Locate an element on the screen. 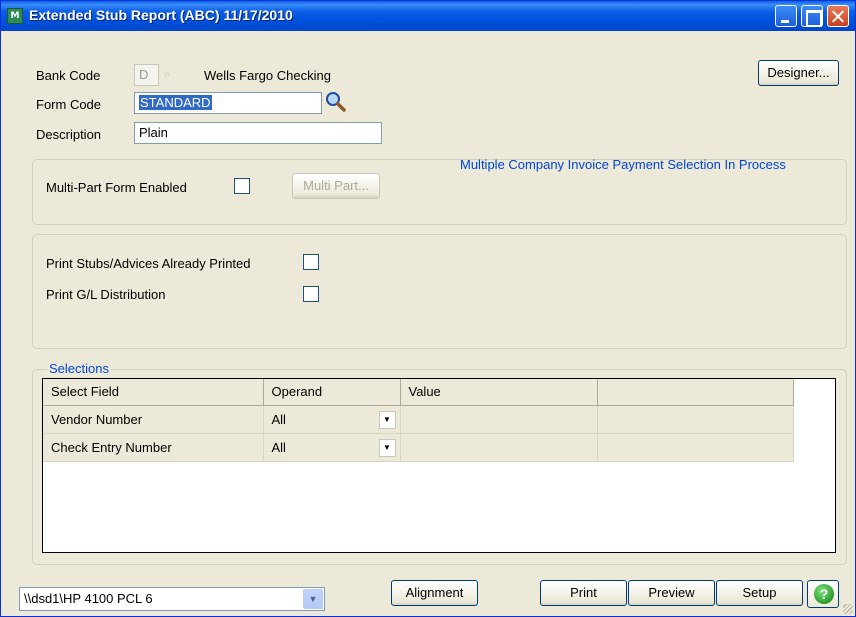  multipart-enabled-checkbox is located at coordinates (242, 186).